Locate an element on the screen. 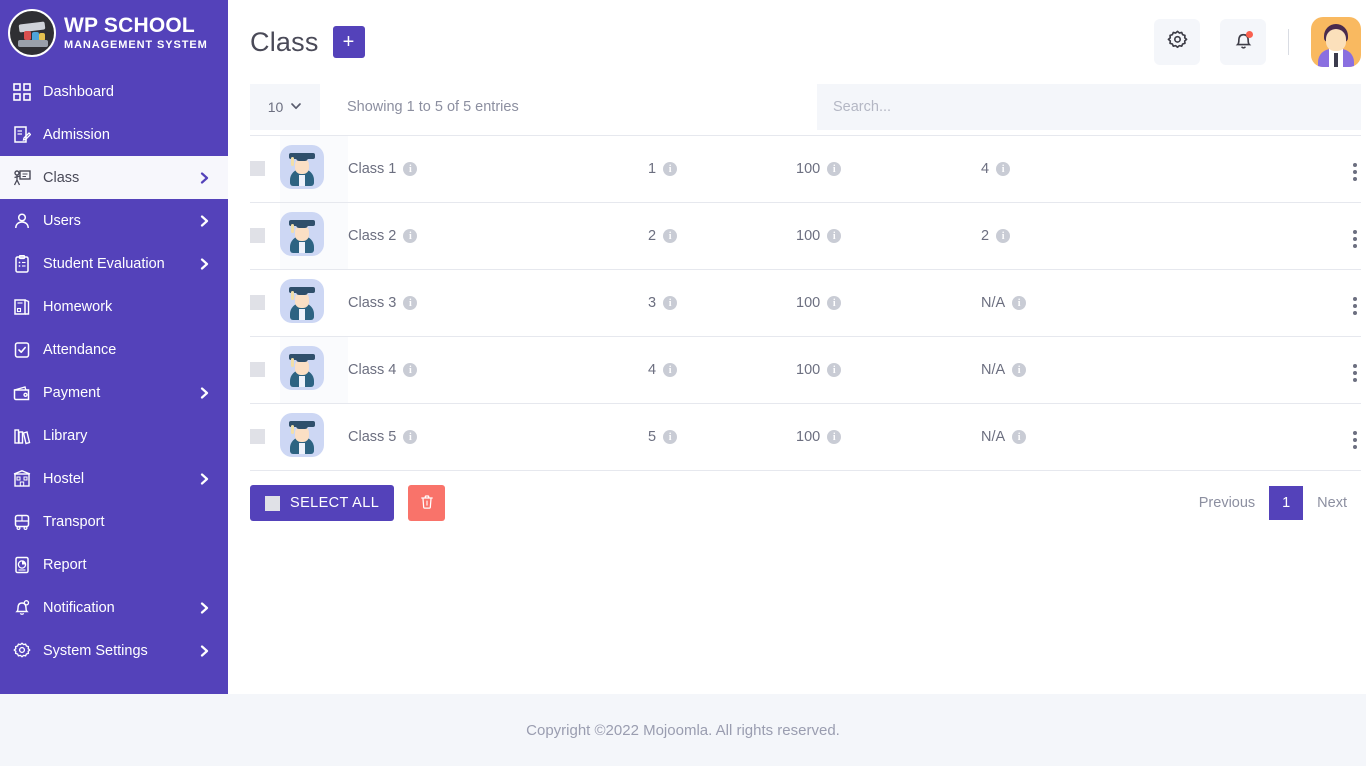  settings-button is located at coordinates (1177, 42).